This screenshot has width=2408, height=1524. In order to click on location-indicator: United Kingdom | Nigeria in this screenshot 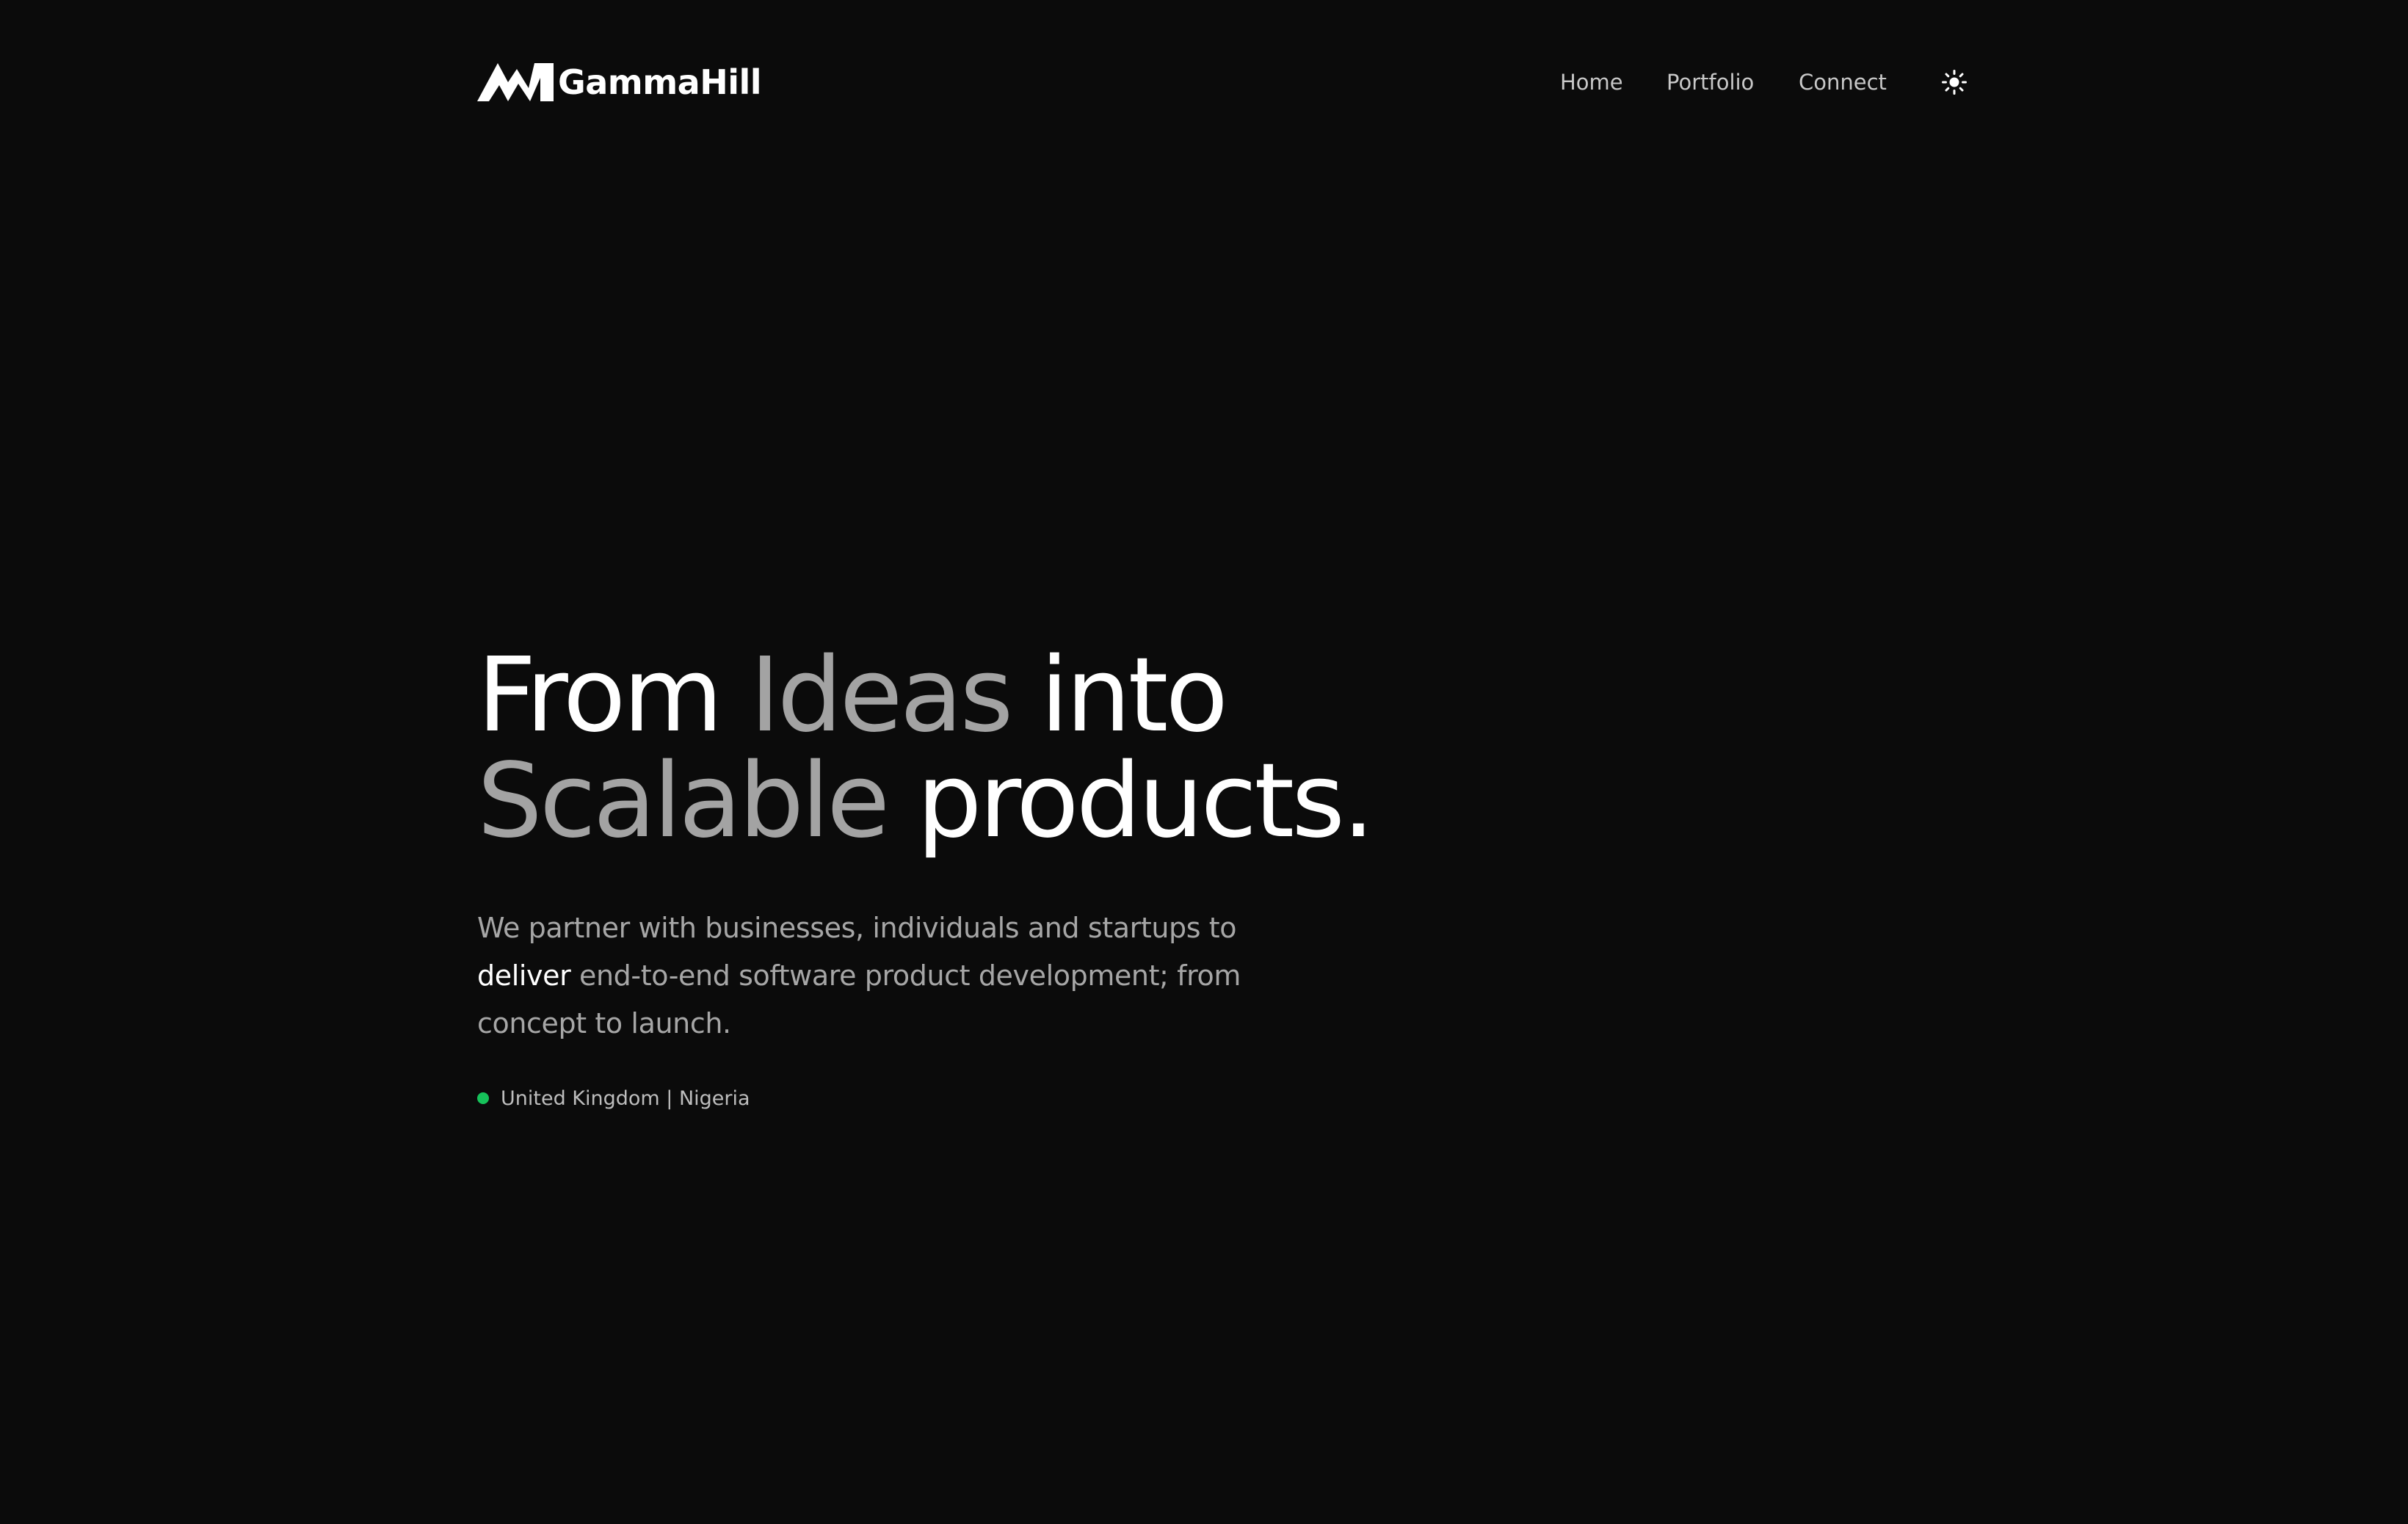, I will do `click(613, 1098)`.